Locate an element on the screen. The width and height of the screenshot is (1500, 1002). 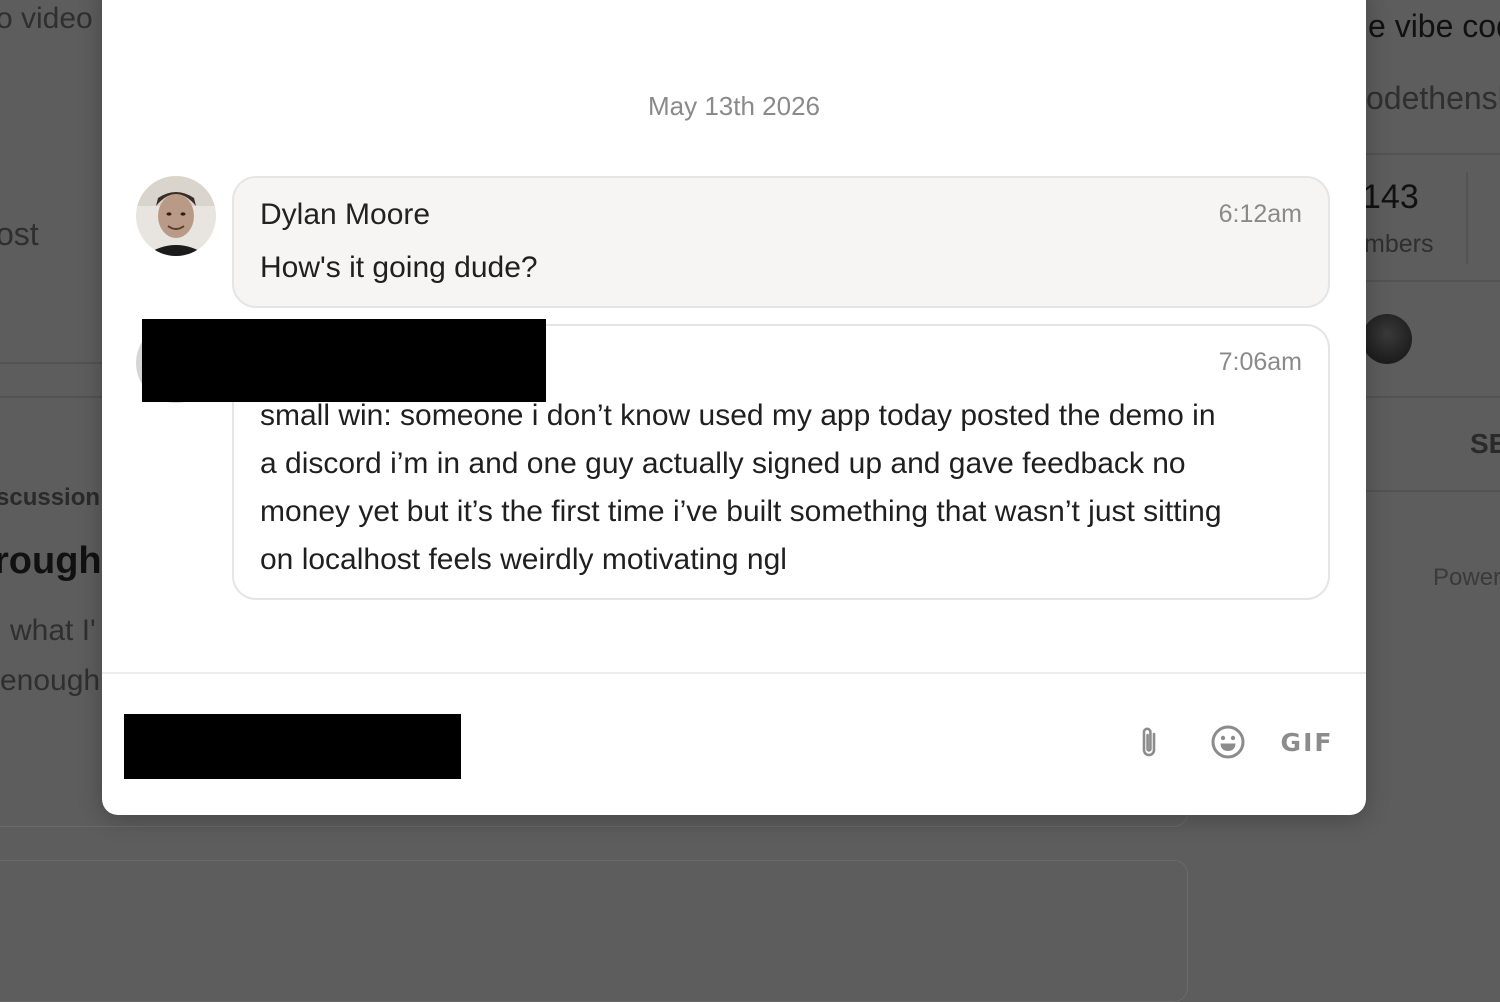
bg-line-1: what I' is located at coordinates (53, 630).